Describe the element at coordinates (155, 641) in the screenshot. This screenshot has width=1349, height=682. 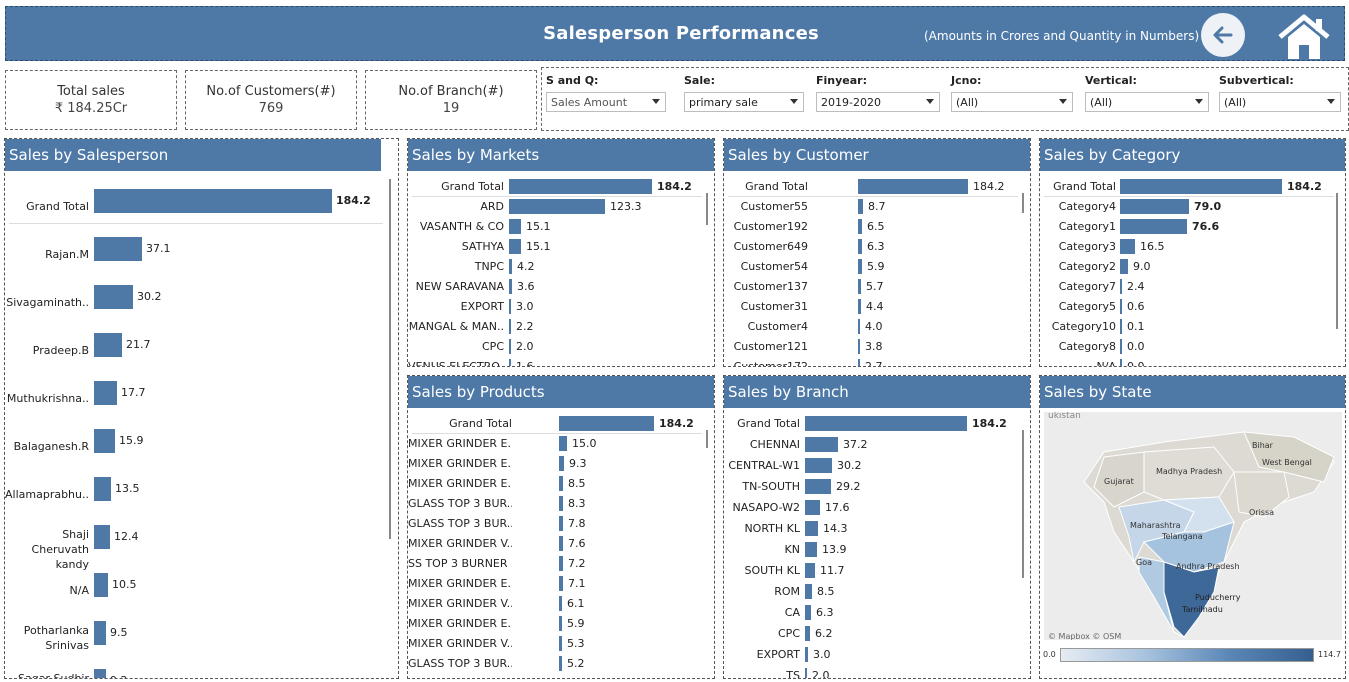
I see `bar-row: Potharlanka Srinivas 9.5` at that location.